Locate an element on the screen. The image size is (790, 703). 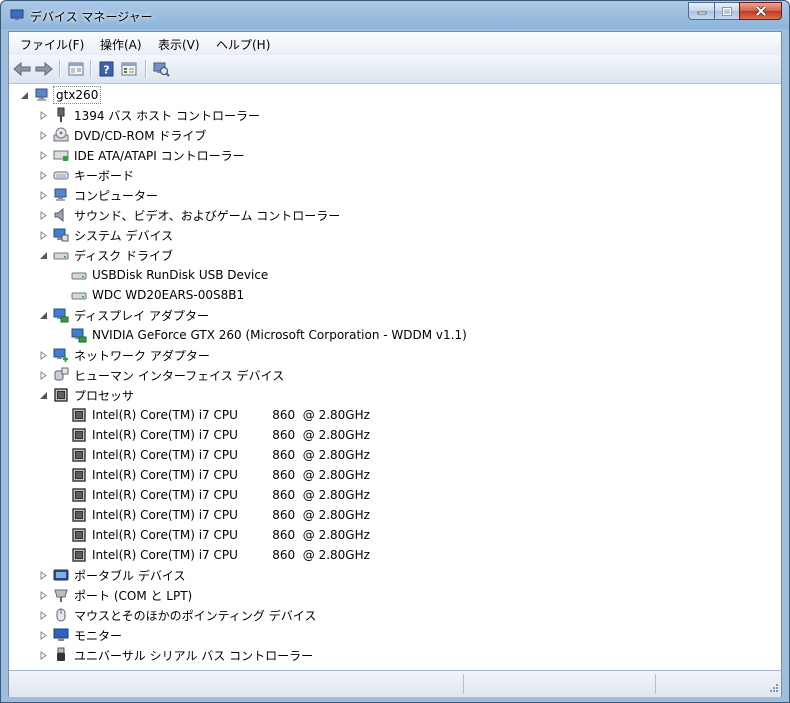
maximize-icon is located at coordinates (727, 11).